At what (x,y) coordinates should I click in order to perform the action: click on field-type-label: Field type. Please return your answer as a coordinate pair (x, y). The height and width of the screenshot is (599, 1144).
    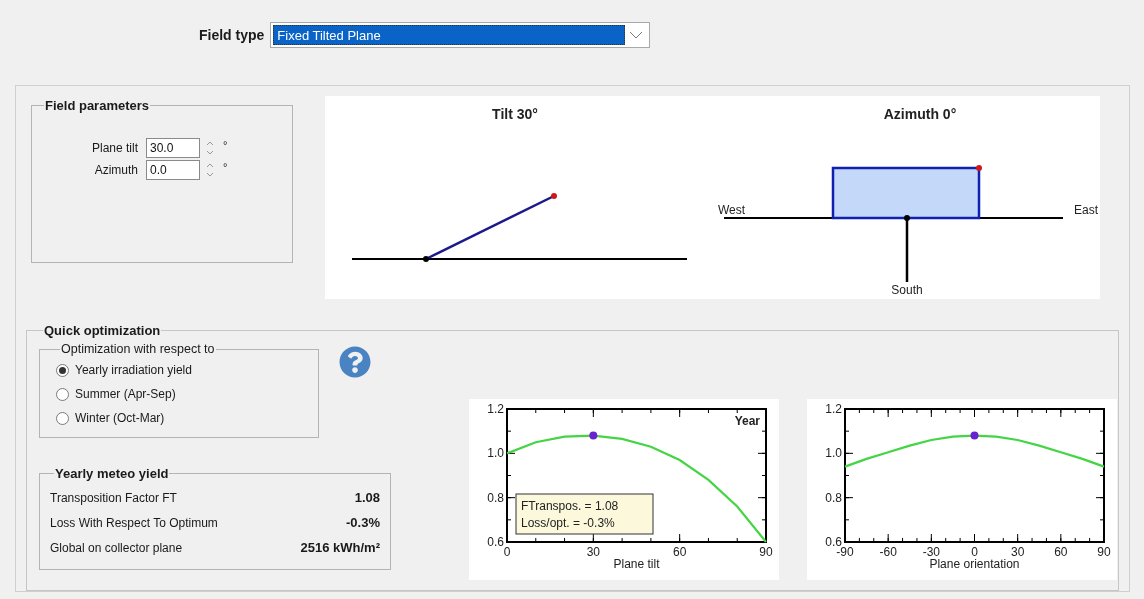
    Looking at the image, I should click on (232, 35).